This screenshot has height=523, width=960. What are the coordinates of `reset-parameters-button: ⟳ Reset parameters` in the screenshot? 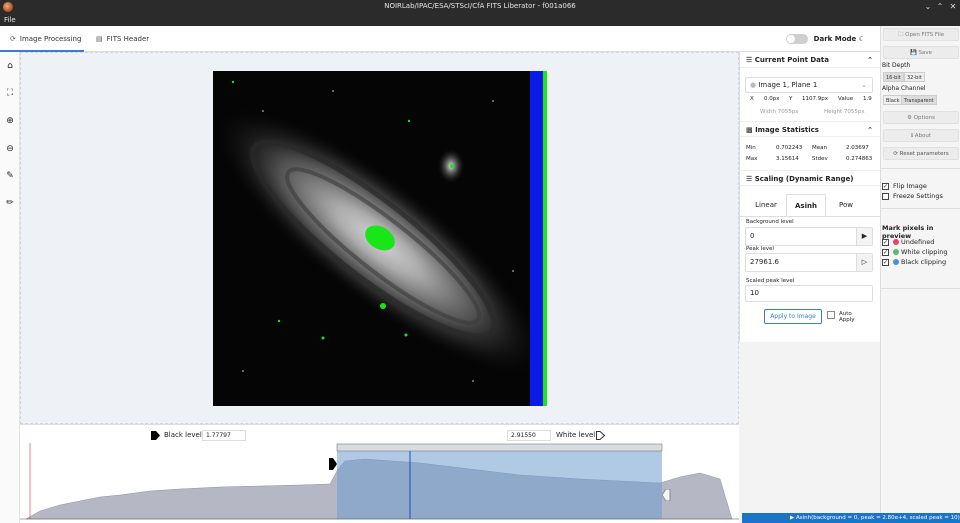 It's located at (921, 153).